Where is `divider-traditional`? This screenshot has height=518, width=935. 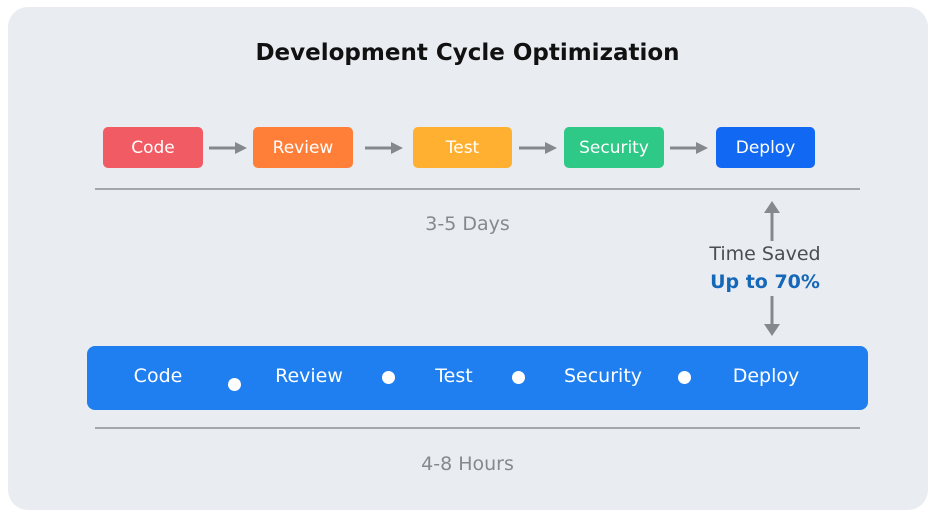
divider-traditional is located at coordinates (477, 189).